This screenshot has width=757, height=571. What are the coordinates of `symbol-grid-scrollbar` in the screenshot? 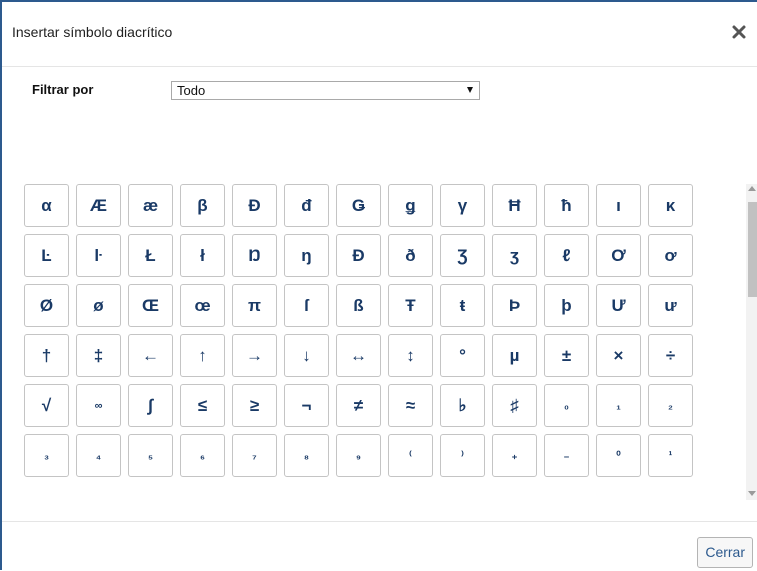 It's located at (751, 342).